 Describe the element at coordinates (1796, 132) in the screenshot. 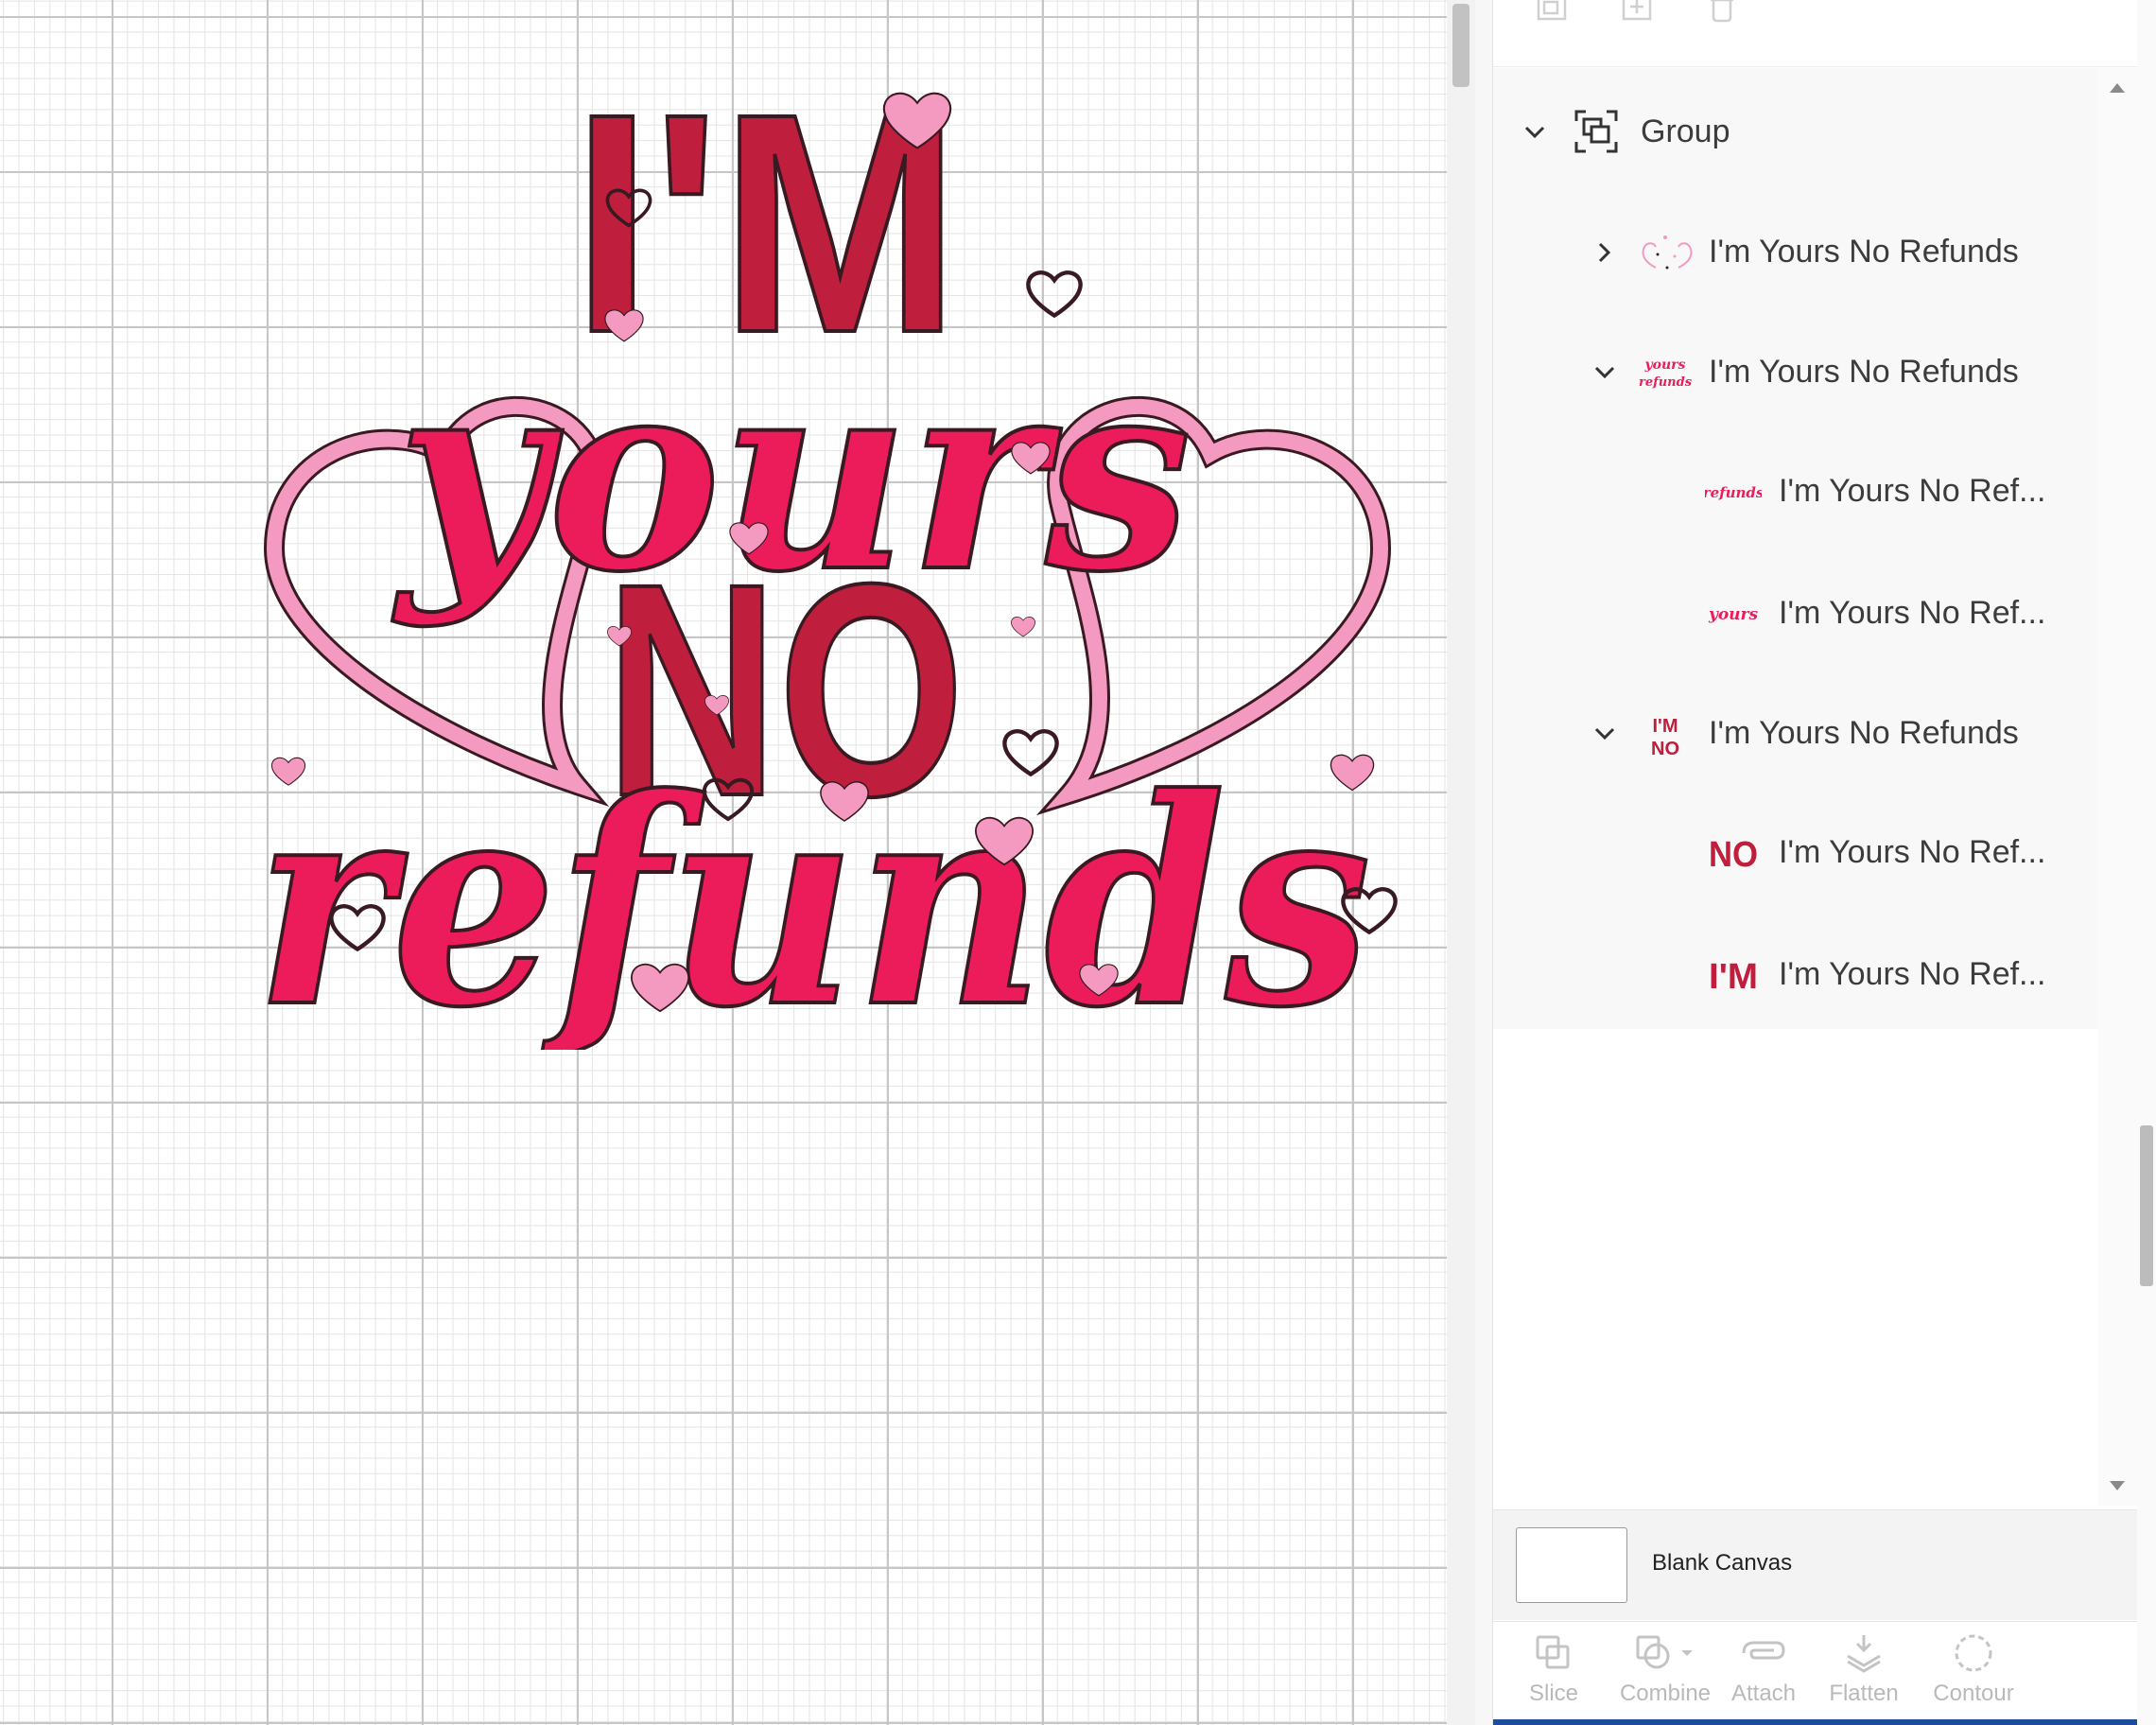

I see `layer-row-group: Group` at that location.